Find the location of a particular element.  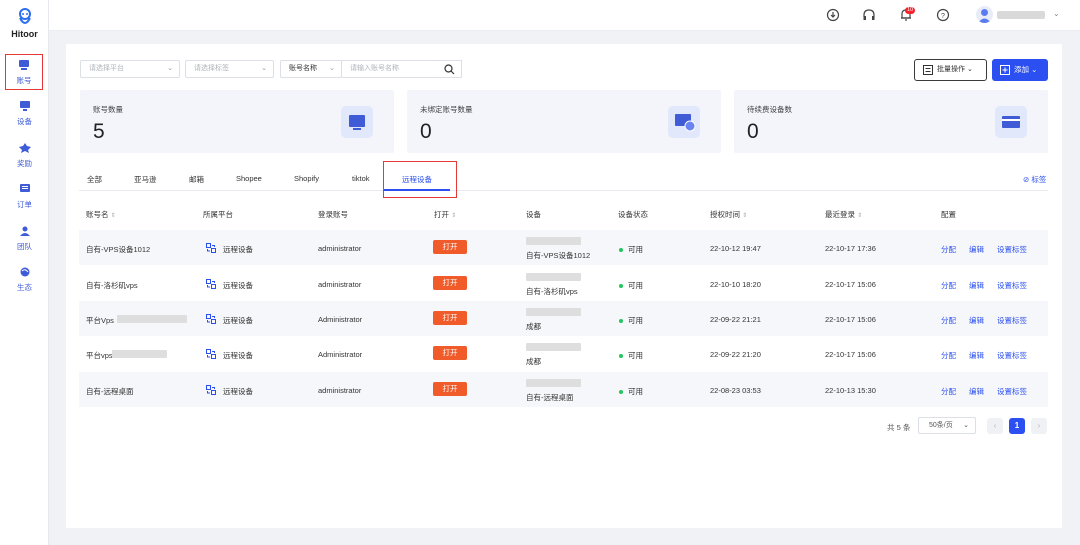

app-logo: Hitoor is located at coordinates (24, 23).